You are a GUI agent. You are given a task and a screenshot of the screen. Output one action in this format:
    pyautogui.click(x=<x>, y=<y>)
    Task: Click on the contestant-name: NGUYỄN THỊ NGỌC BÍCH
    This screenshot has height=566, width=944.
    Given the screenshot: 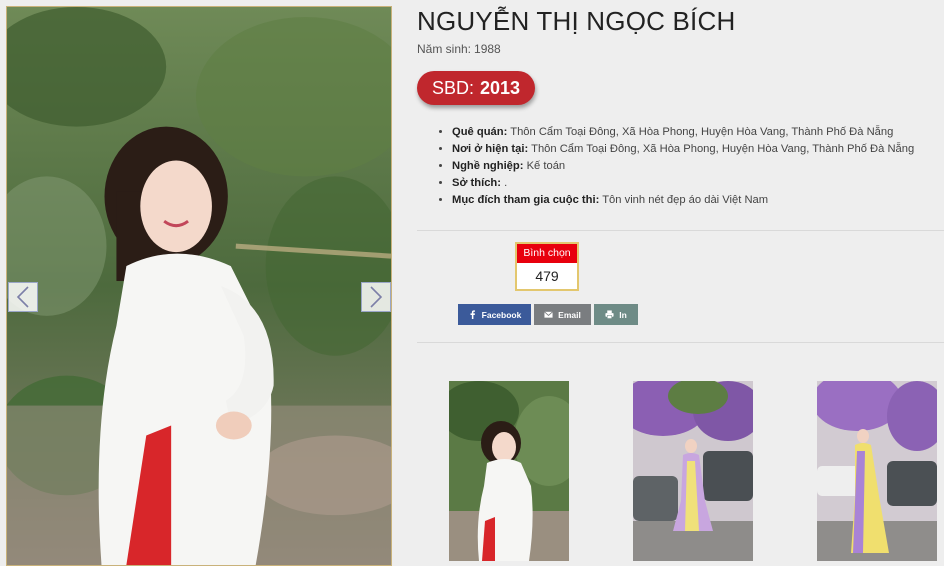 What is the action you would take?
    pyautogui.click(x=576, y=21)
    